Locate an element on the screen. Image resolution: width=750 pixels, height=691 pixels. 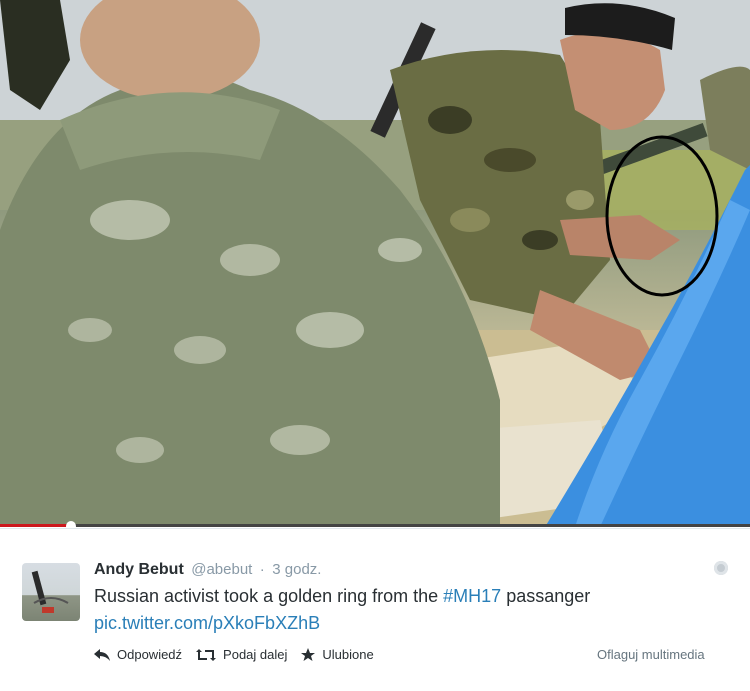
tweet-header: Andy Bebut @abebut · 3 godz. is located at coordinates (207, 570).